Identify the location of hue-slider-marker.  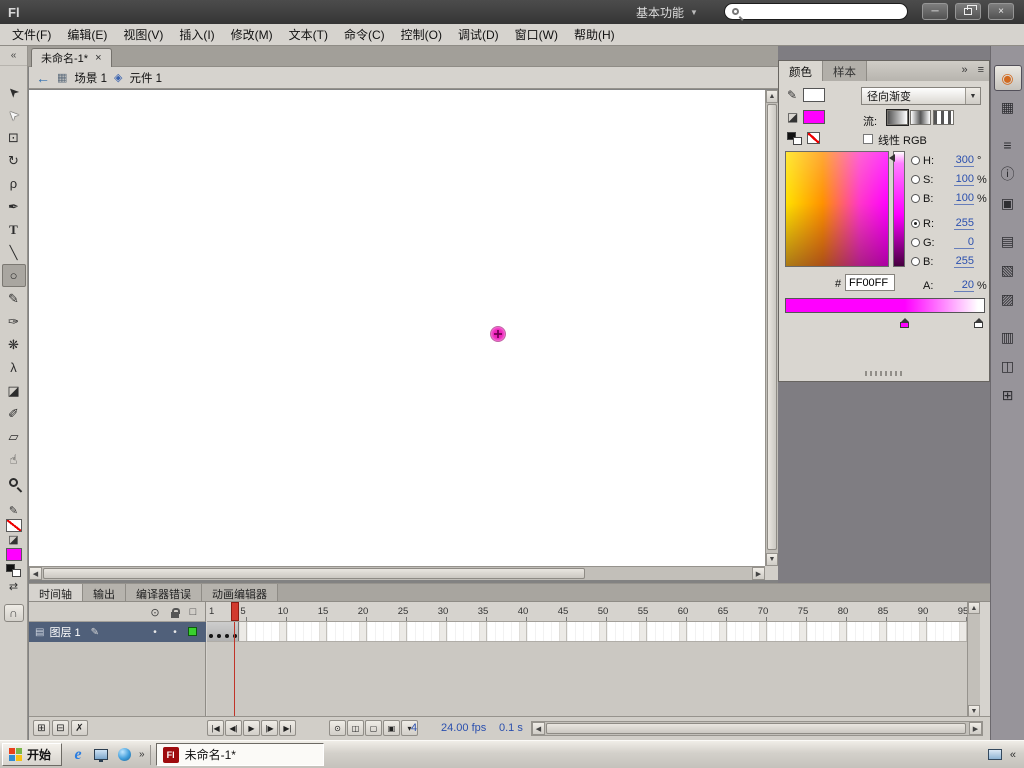
(890, 158).